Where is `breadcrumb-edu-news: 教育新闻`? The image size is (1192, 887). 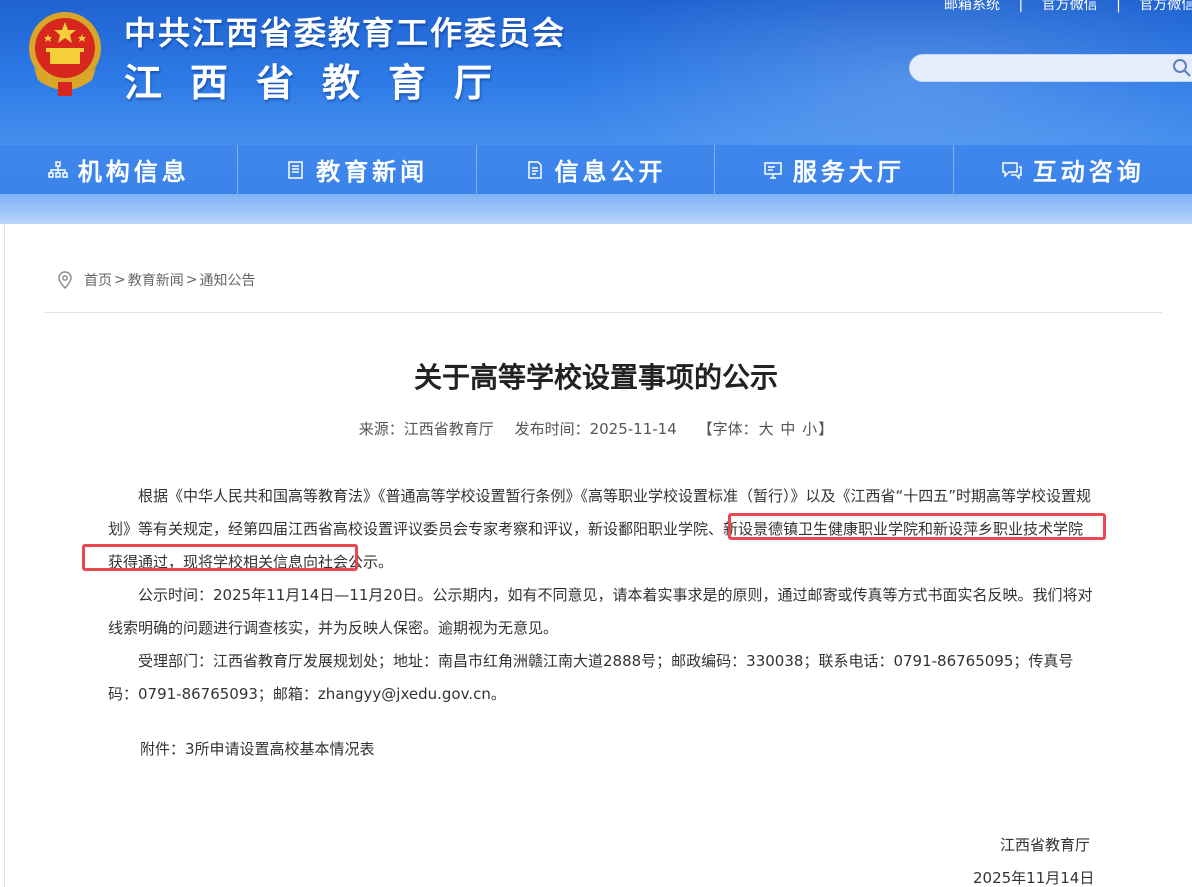 breadcrumb-edu-news: 教育新闻 is located at coordinates (156, 280).